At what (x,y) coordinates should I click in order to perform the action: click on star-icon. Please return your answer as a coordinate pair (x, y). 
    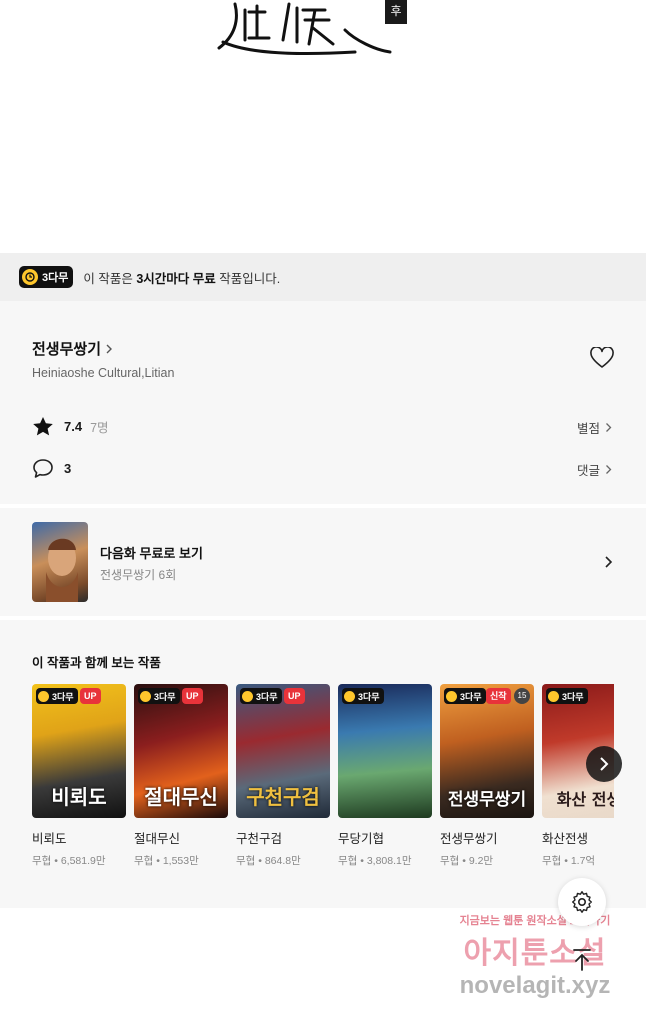
    Looking at the image, I should click on (43, 426).